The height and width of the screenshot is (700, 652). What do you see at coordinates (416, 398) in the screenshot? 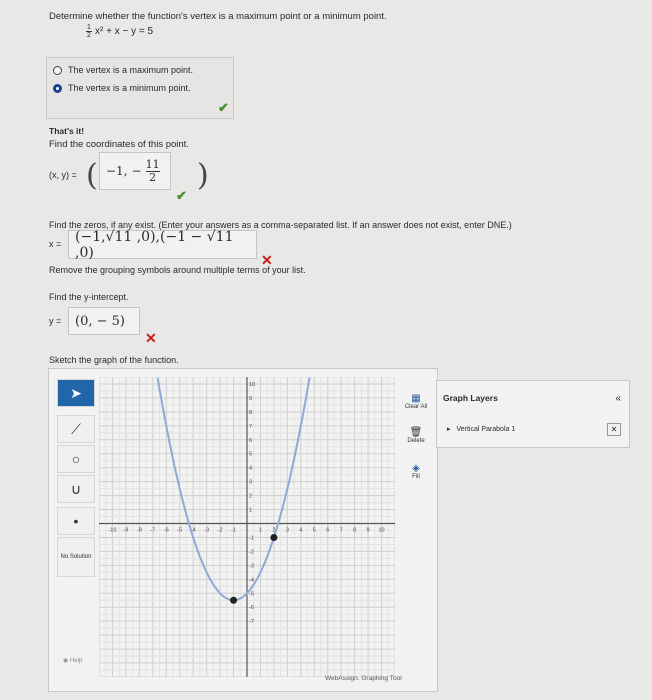
I see `clear-icon: ▦` at bounding box center [416, 398].